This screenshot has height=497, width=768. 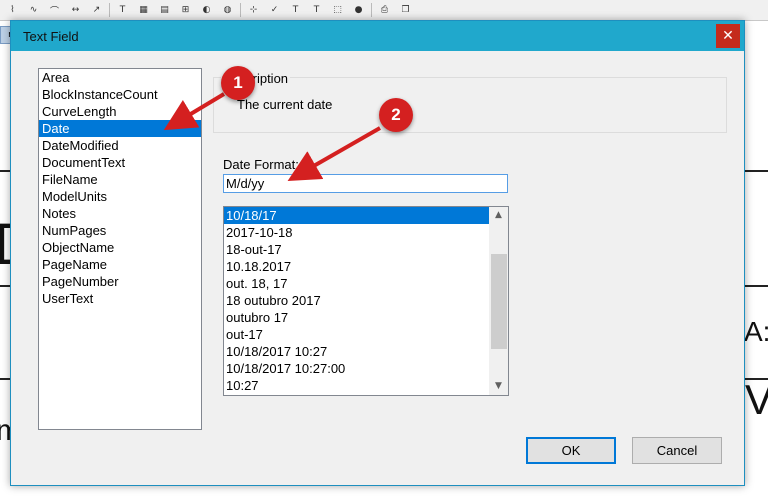 I want to click on dimension-icon: ↔, so click(x=75, y=10).